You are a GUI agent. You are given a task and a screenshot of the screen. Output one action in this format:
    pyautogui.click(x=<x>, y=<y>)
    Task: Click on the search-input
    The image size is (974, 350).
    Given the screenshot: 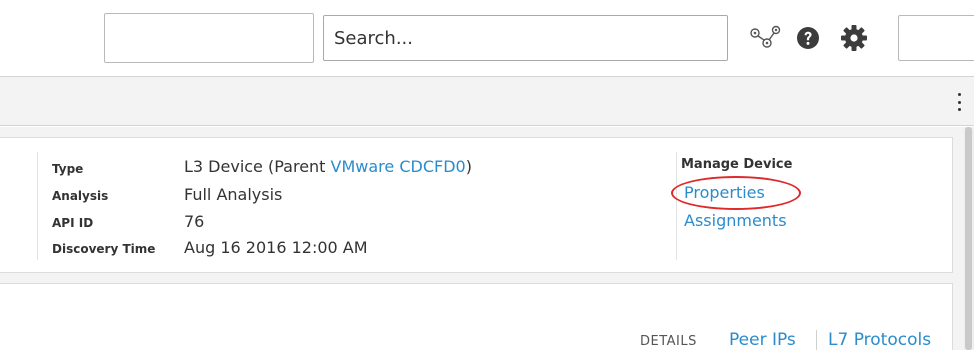 What is the action you would take?
    pyautogui.click(x=525, y=38)
    